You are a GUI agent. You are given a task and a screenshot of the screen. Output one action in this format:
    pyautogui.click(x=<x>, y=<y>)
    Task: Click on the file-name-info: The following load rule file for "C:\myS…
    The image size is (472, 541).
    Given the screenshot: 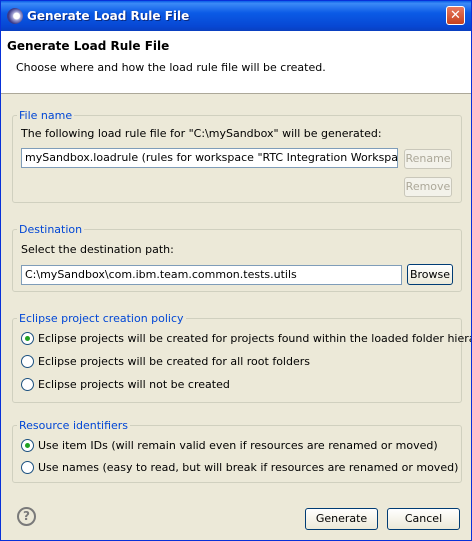 What is the action you would take?
    pyautogui.click(x=201, y=133)
    